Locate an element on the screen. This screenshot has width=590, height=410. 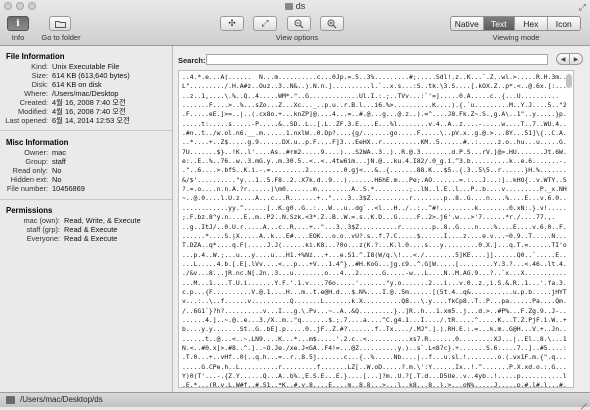
folder-icon is located at coordinates (60, 24).